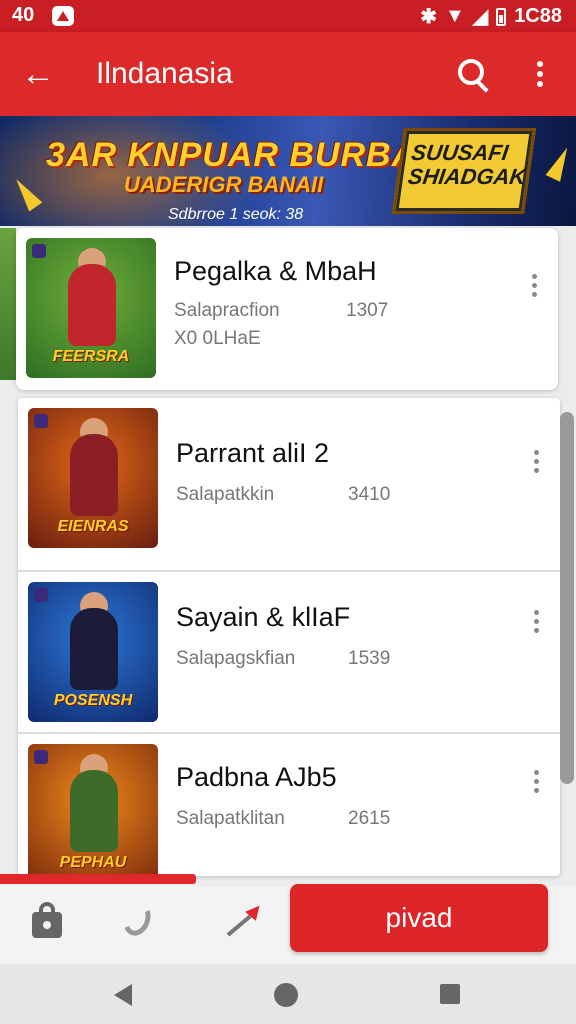 The width and height of the screenshot is (576, 1024). I want to click on progress-fill, so click(98, 879).